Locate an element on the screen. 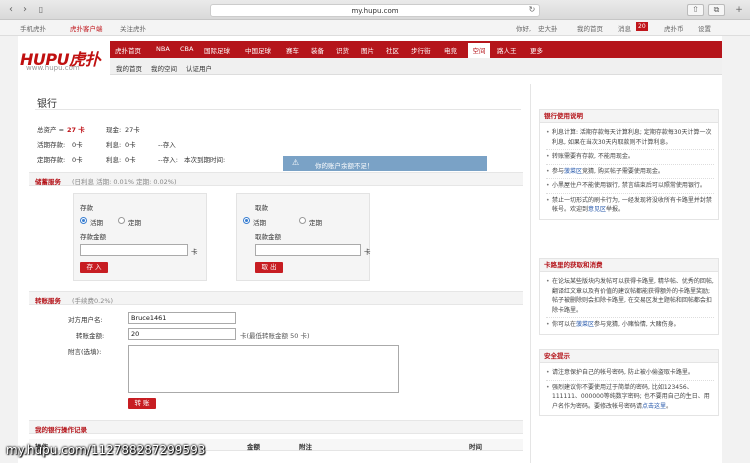 The width and height of the screenshot is (750, 463). current-interest-value: 0卡 is located at coordinates (130, 145).